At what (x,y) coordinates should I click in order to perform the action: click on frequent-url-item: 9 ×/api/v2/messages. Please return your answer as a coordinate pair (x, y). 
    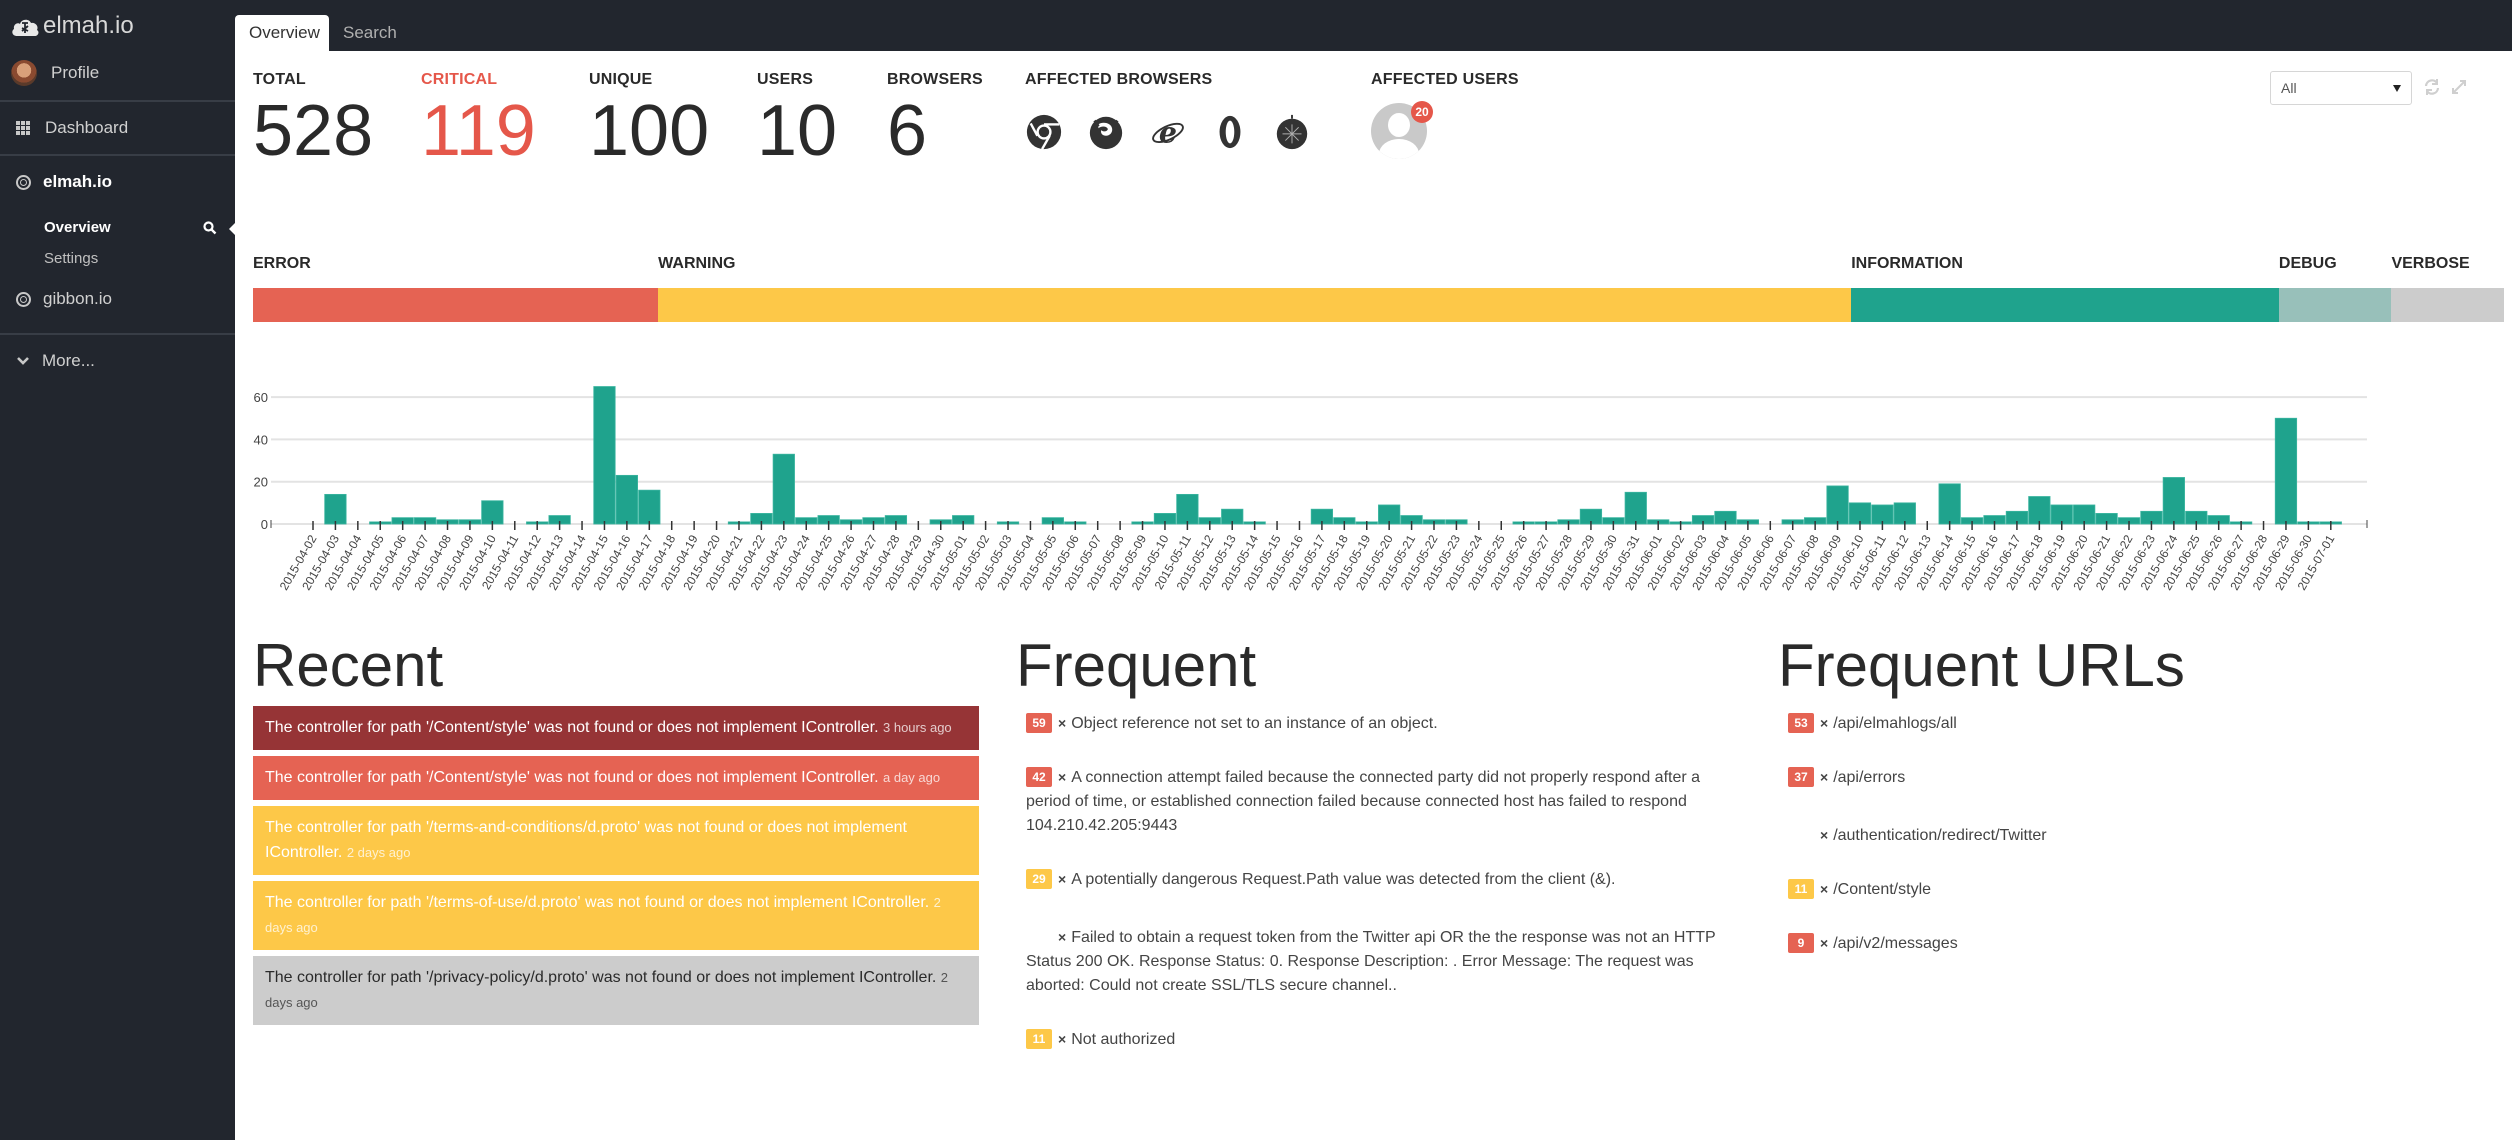
    Looking at the image, I should click on (2138, 943).